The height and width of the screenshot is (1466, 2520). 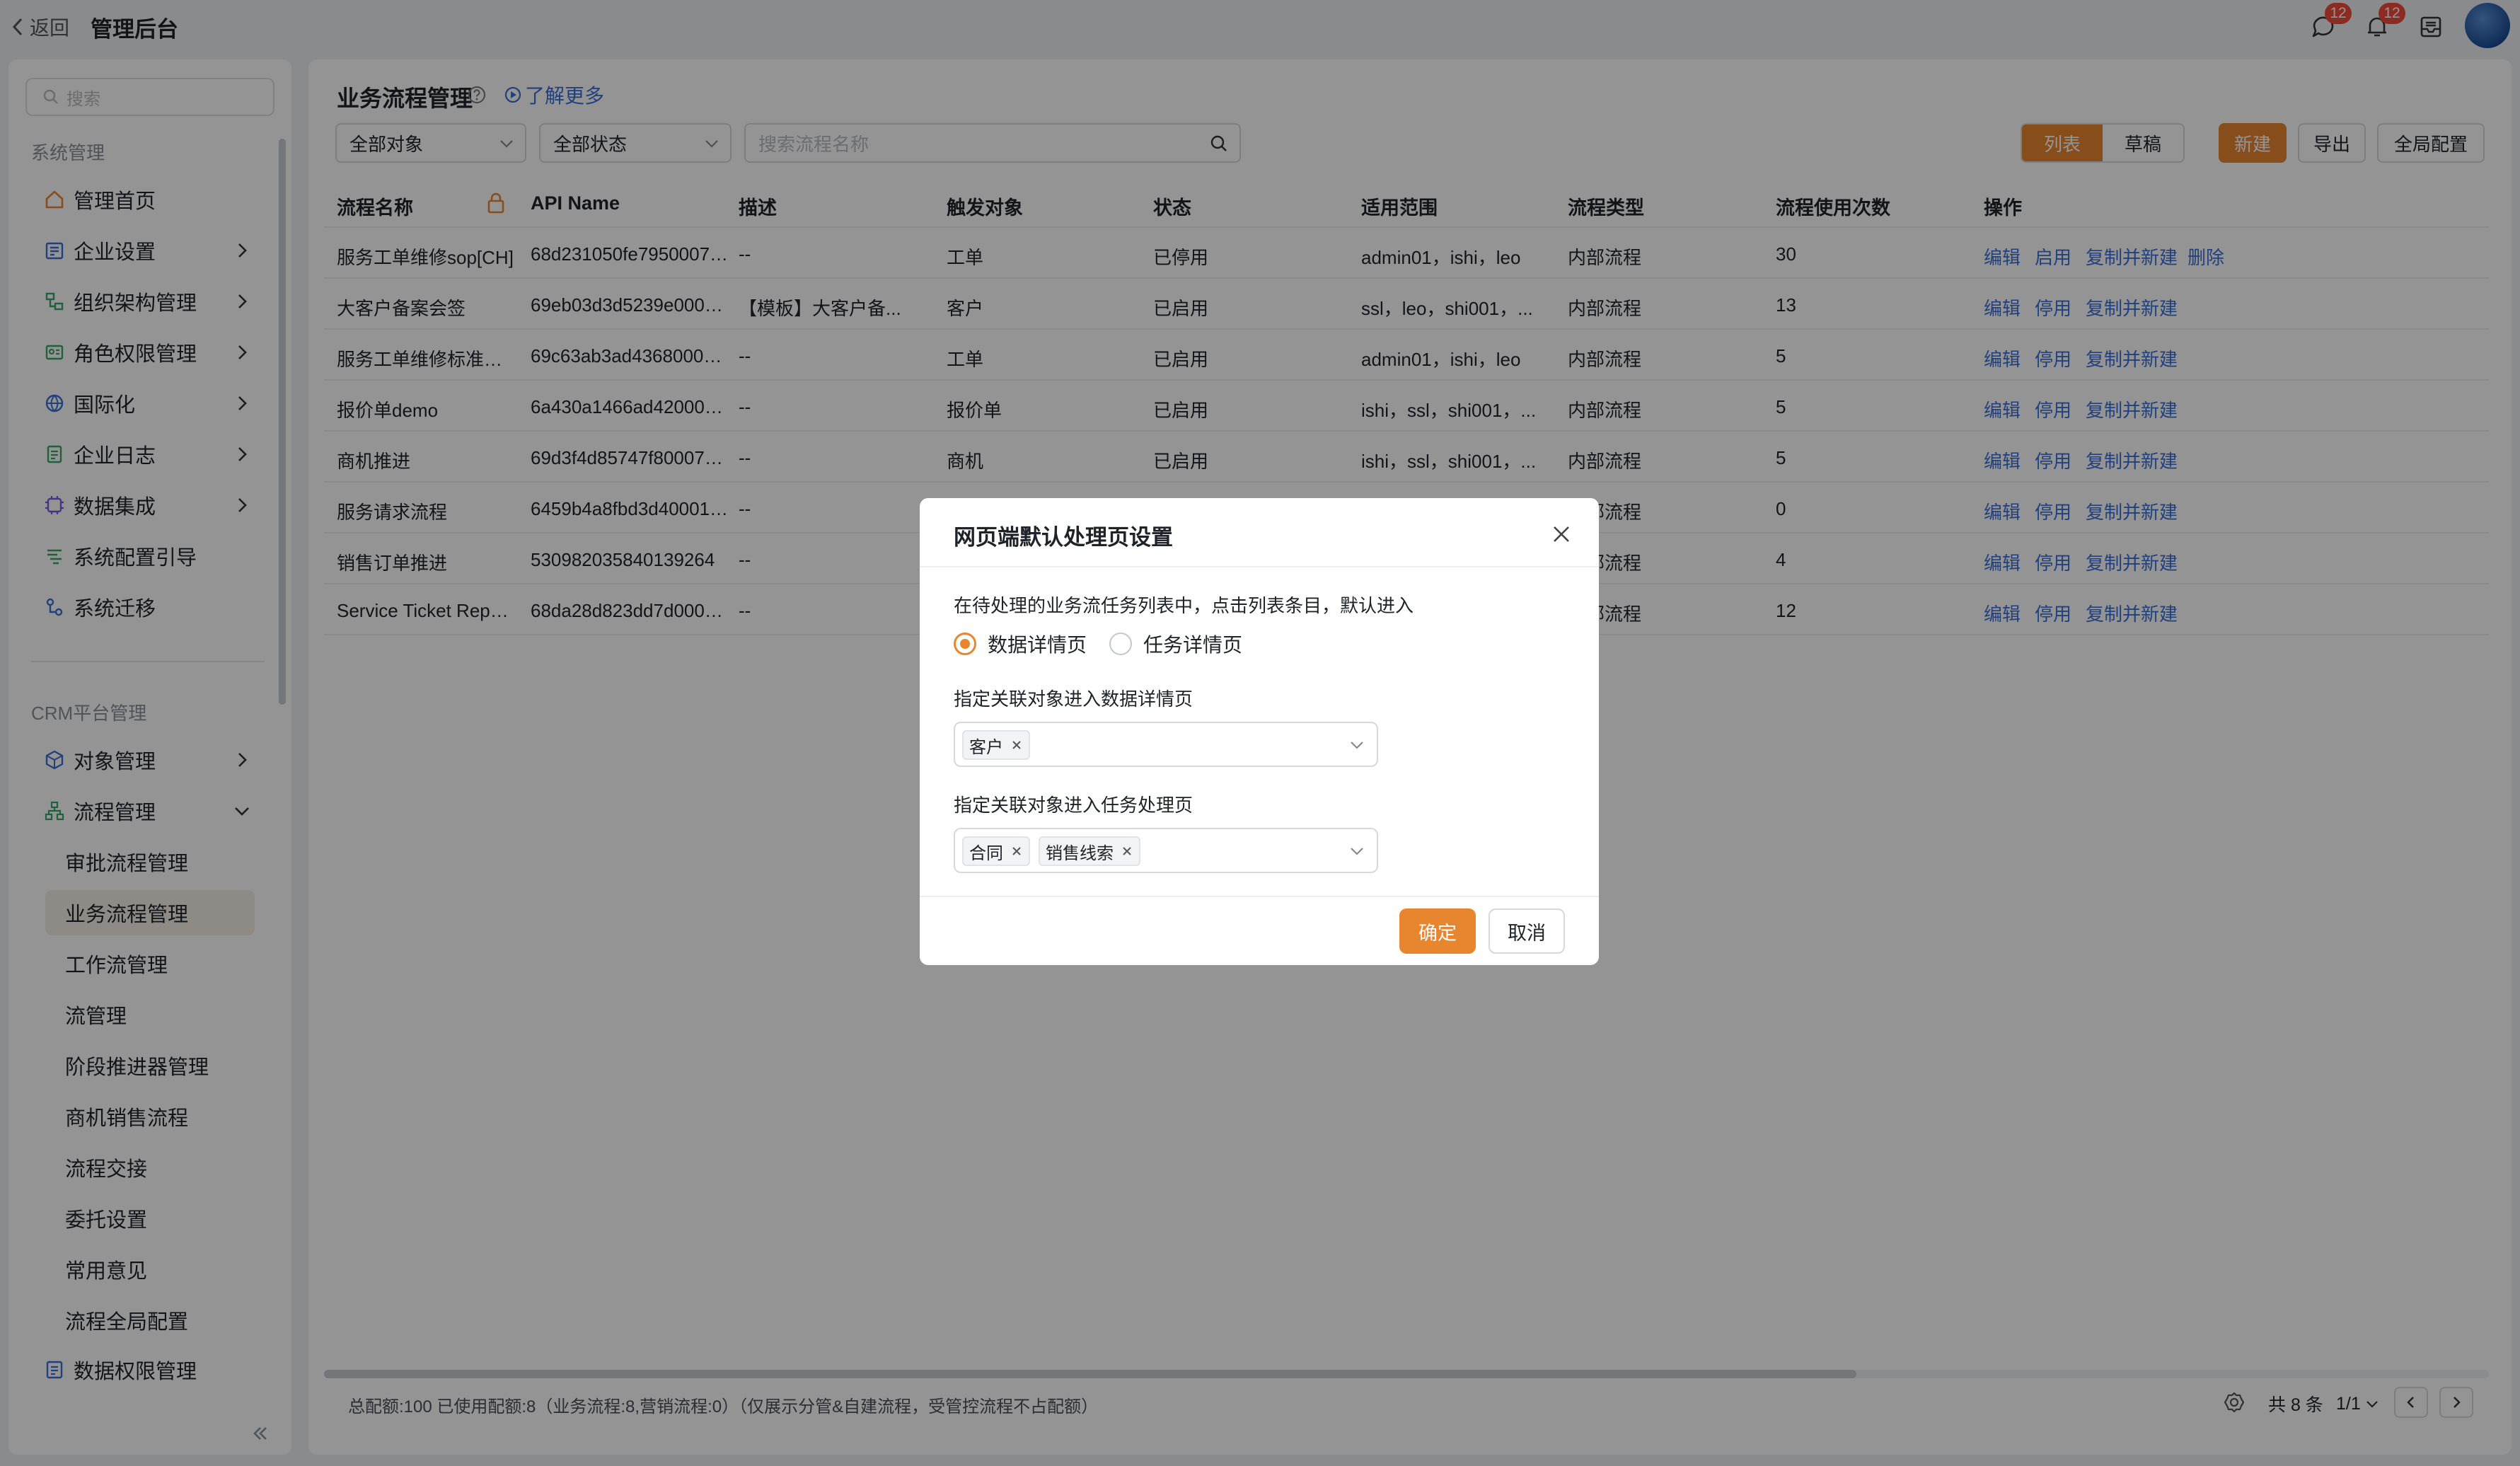 I want to click on radio-data-detail: 数据详情页, so click(x=1021, y=644).